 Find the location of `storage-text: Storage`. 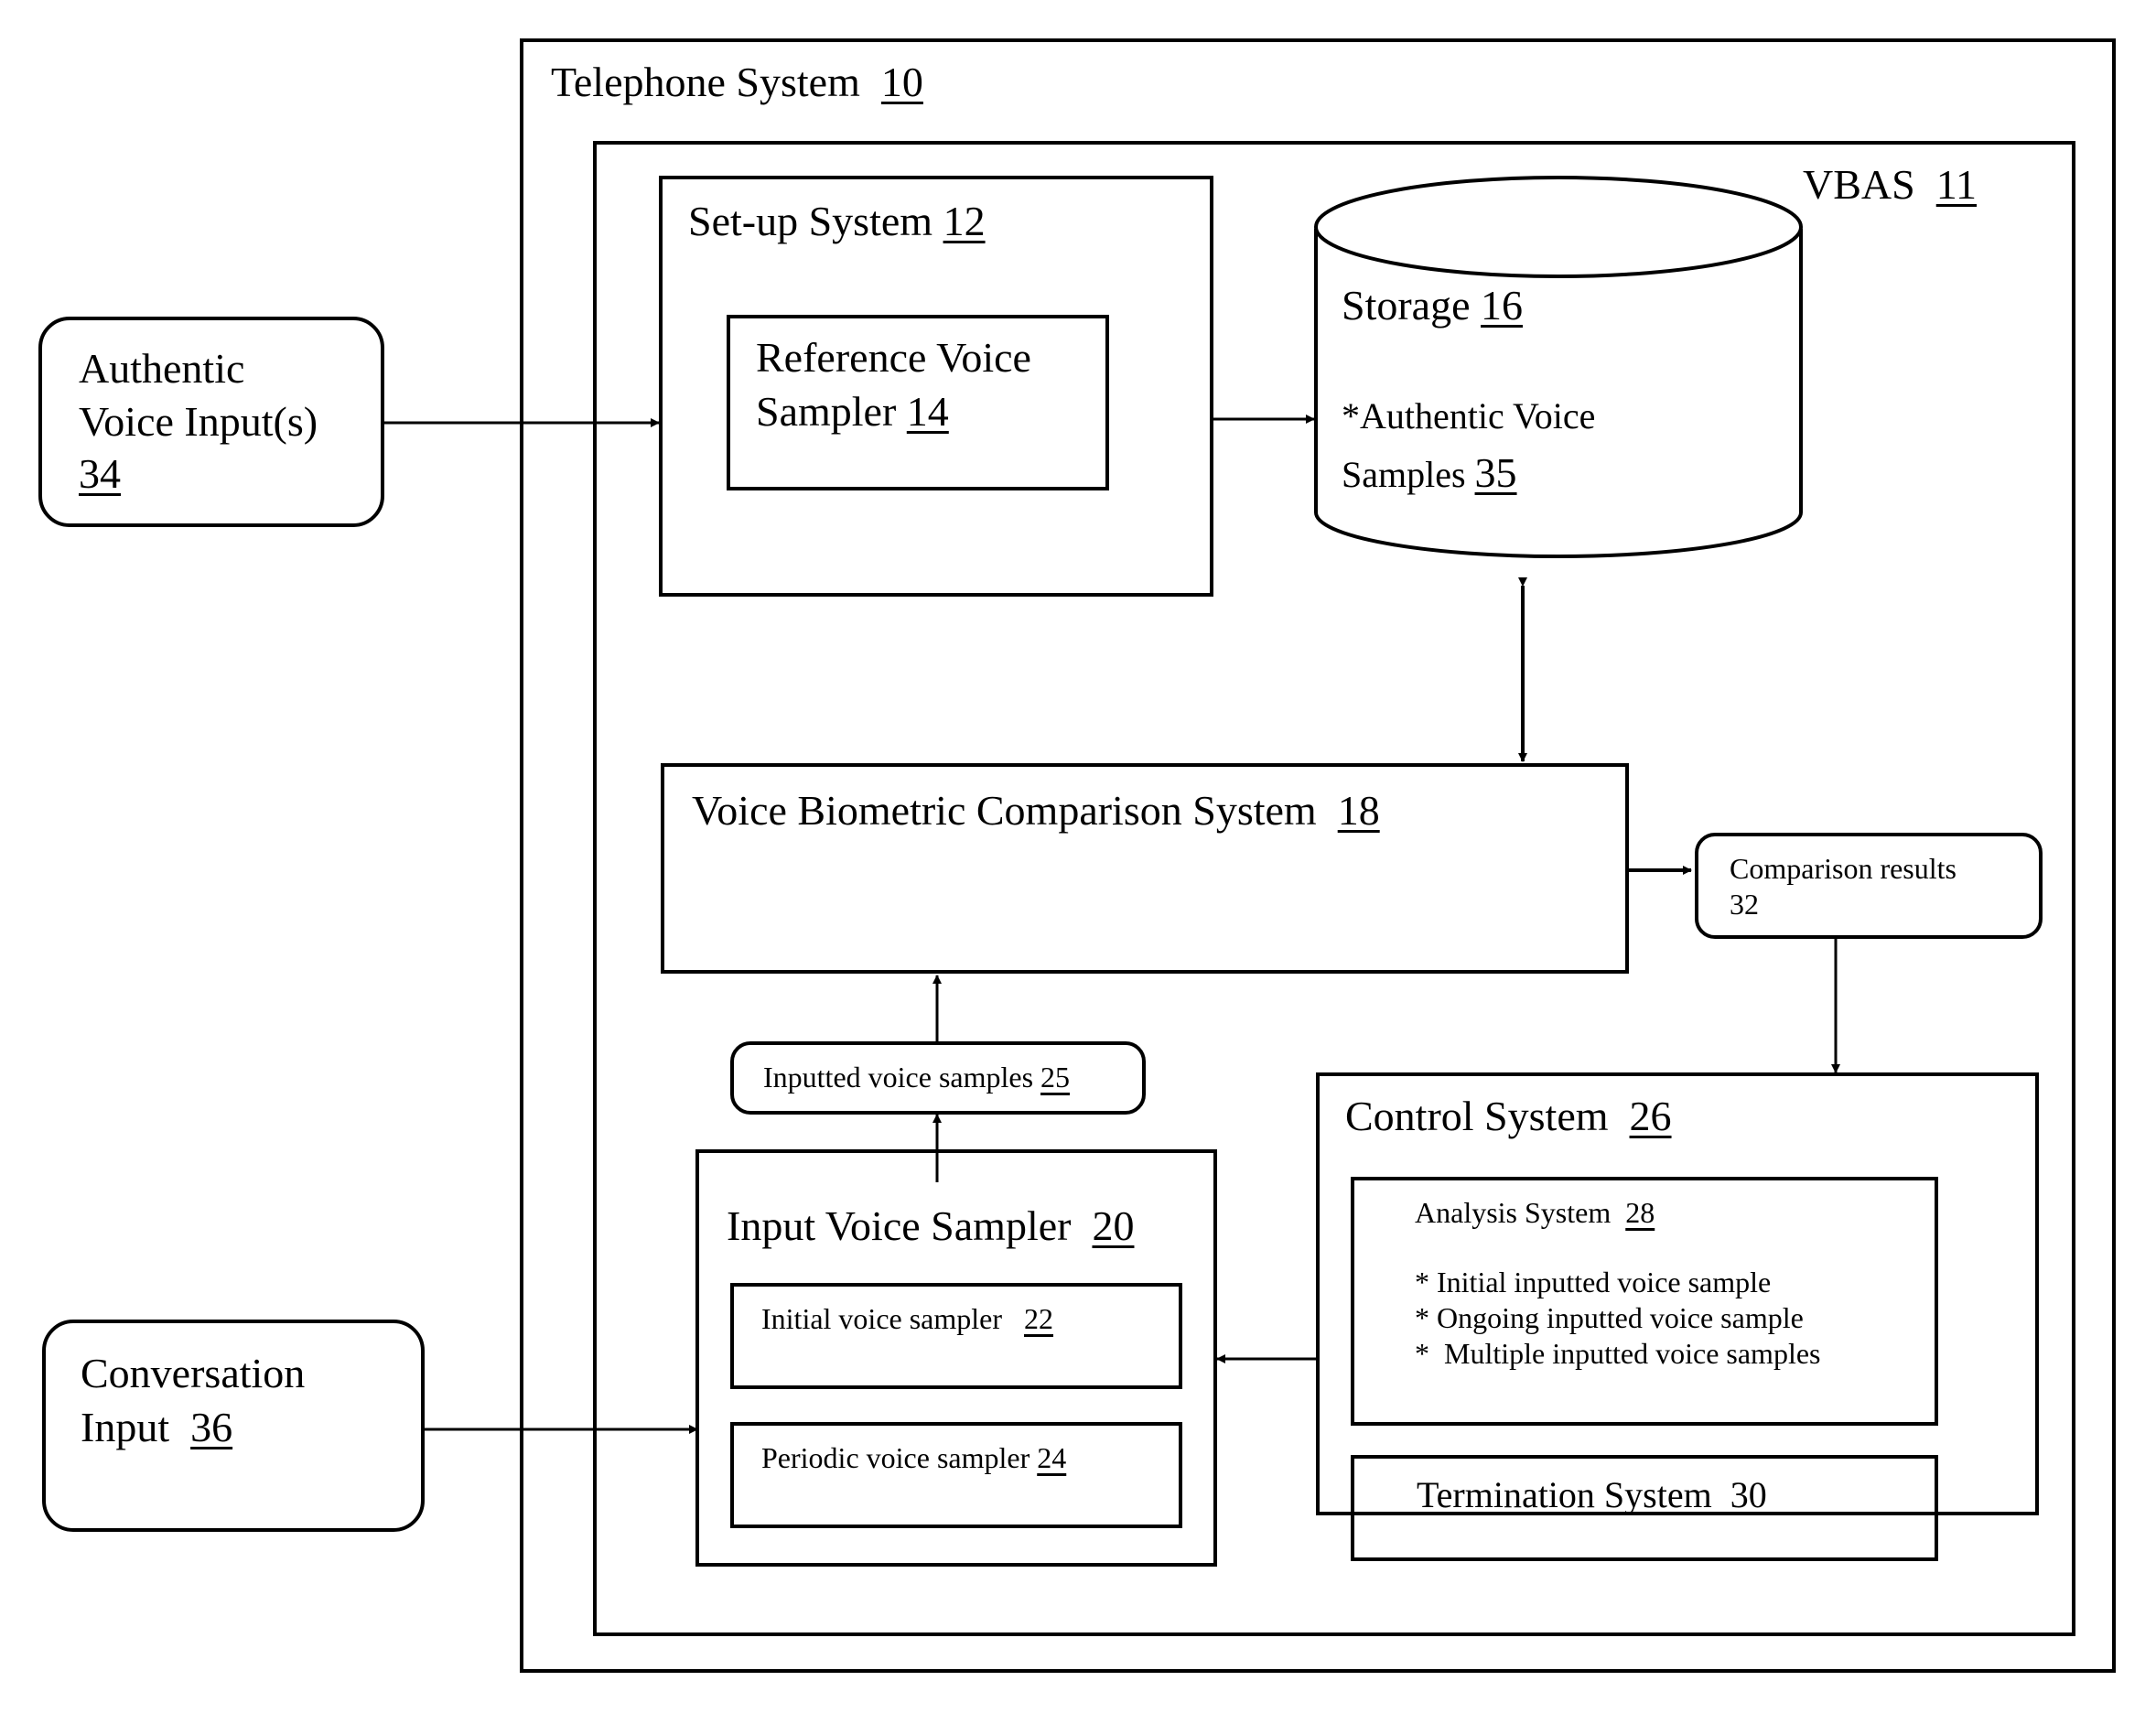

storage-text: Storage is located at coordinates (1406, 305).